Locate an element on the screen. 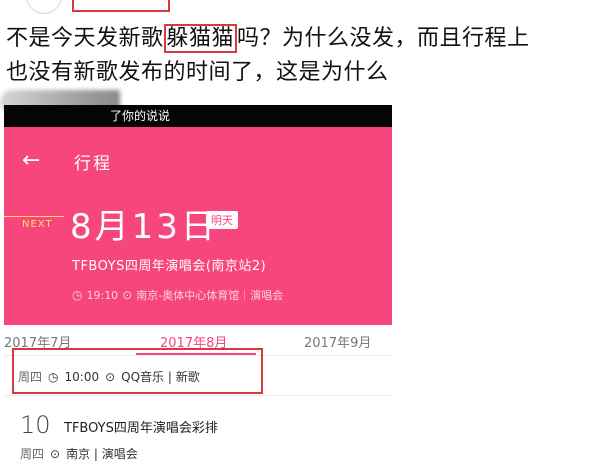 The image size is (590, 472). event-title: TFBOYS四周年演唱会(南京站2) is located at coordinates (169, 264).